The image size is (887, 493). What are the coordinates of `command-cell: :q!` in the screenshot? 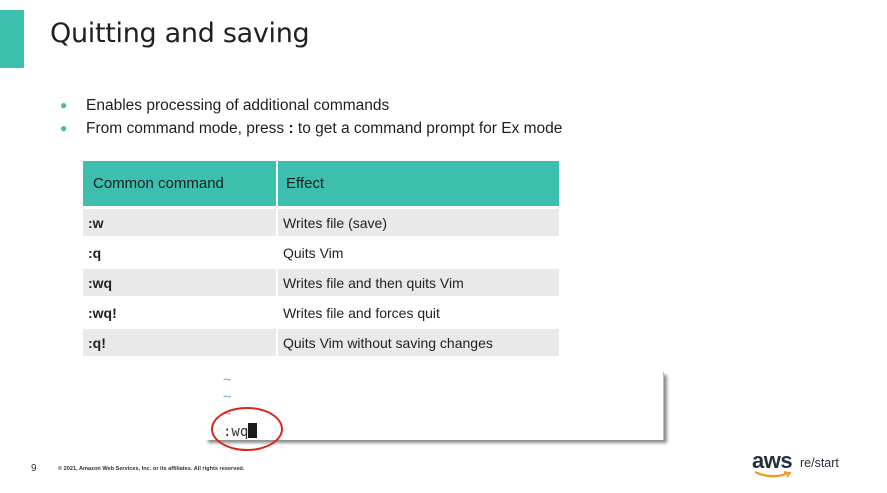 It's located at (180, 341).